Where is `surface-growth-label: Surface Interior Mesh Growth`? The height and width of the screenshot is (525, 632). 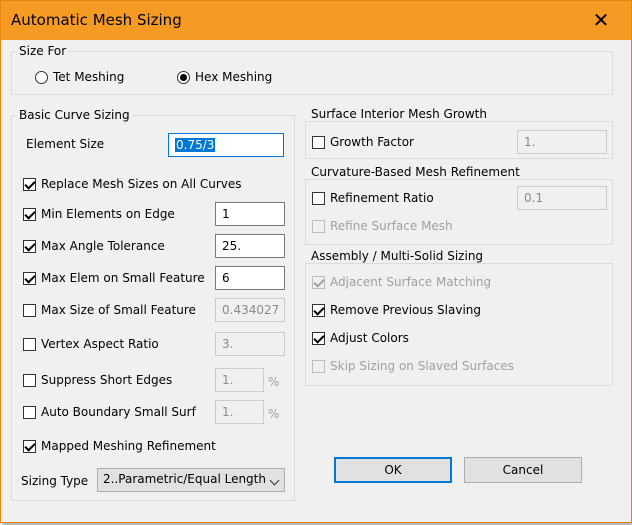
surface-growth-label: Surface Interior Mesh Growth is located at coordinates (399, 114).